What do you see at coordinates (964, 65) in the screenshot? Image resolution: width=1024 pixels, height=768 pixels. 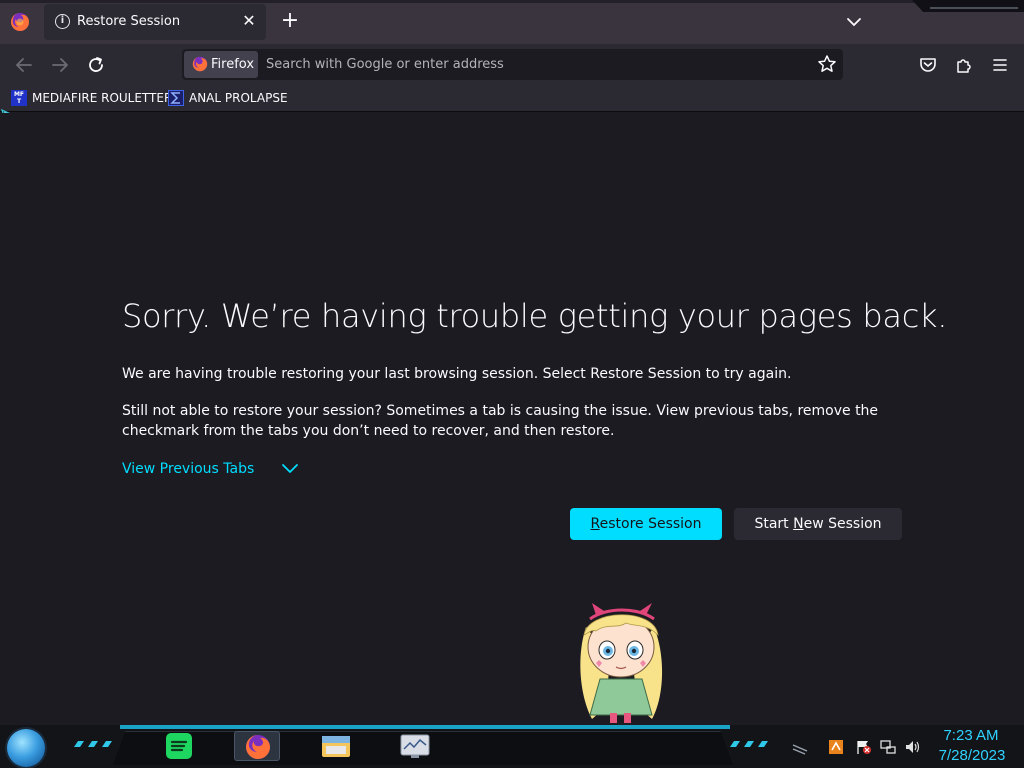 I see `extensions-icon` at bounding box center [964, 65].